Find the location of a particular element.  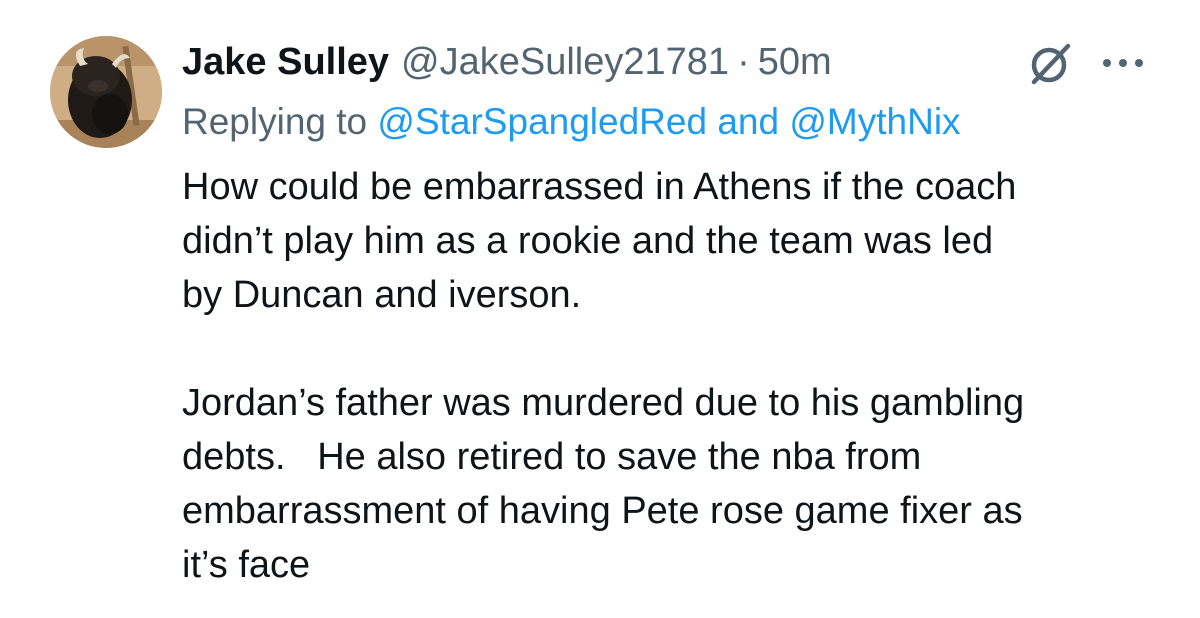

mention-conjunction: and is located at coordinates (748, 121).